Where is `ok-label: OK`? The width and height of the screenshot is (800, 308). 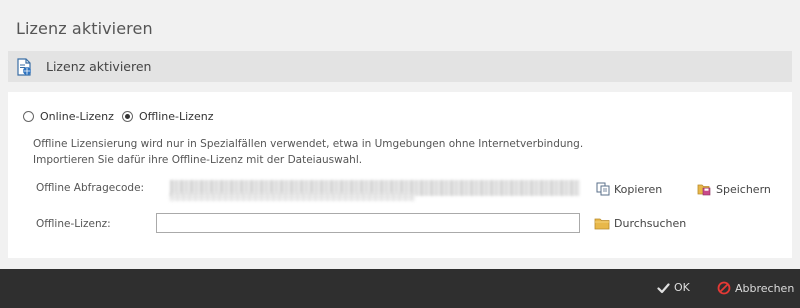 ok-label: OK is located at coordinates (682, 287).